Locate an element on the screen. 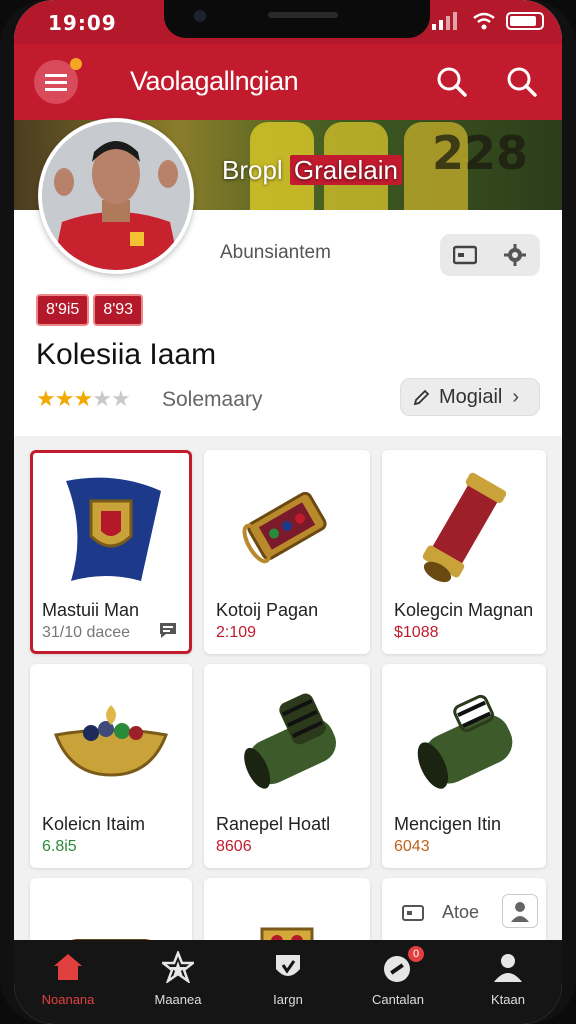  shield-icon is located at coordinates (288, 967).